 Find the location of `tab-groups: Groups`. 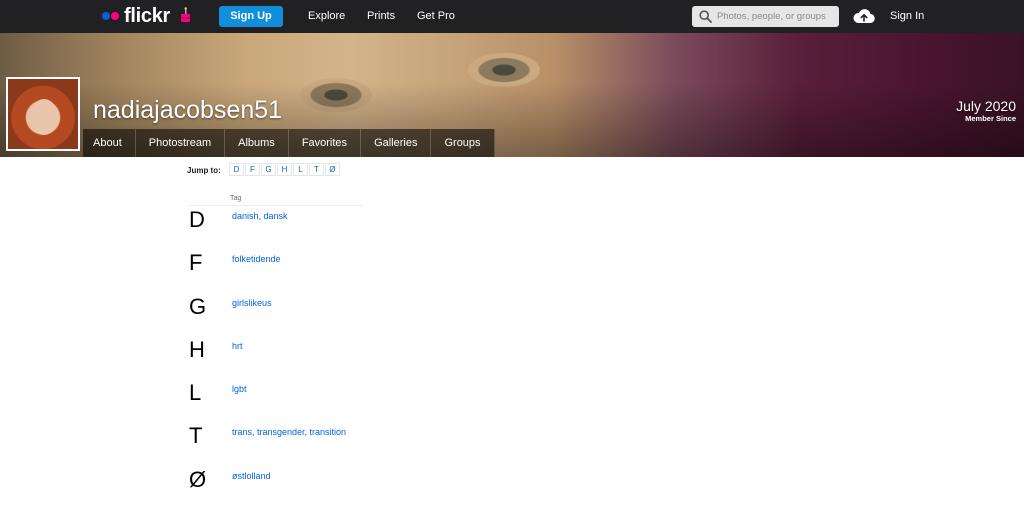

tab-groups: Groups is located at coordinates (463, 143).